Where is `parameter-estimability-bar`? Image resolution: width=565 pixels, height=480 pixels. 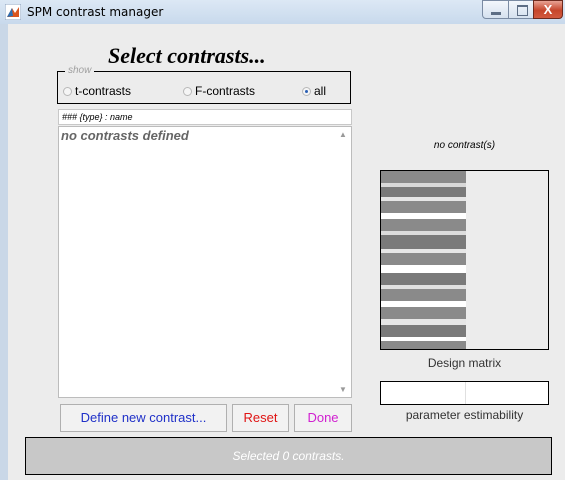
parameter-estimability-bar is located at coordinates (464, 393).